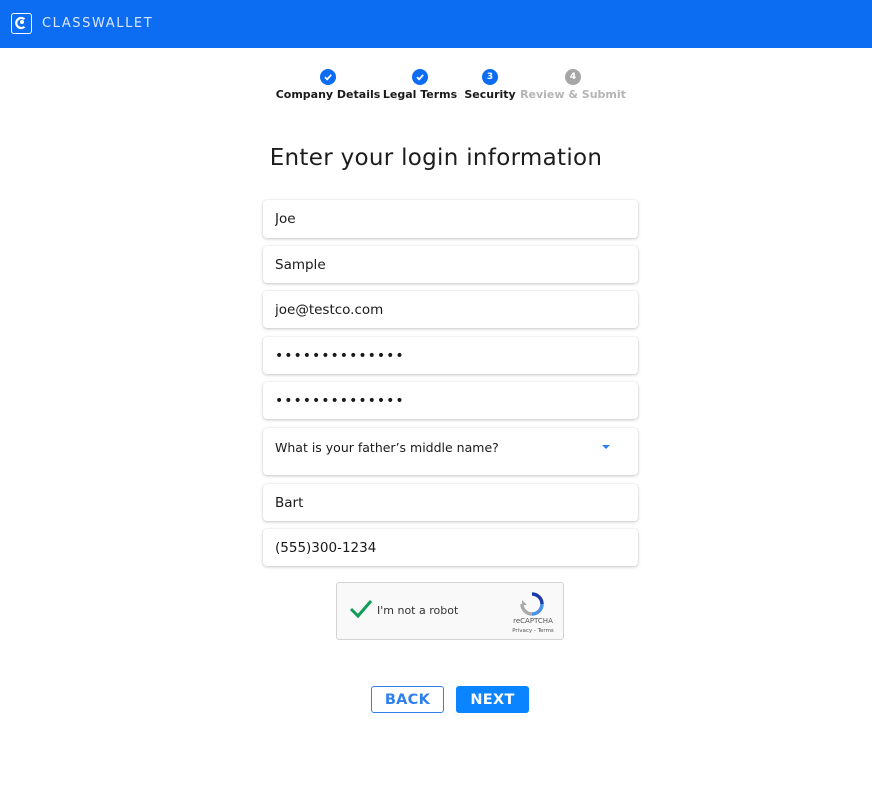  Describe the element at coordinates (420, 94) in the screenshot. I see `step-label: Legal Terms` at that location.